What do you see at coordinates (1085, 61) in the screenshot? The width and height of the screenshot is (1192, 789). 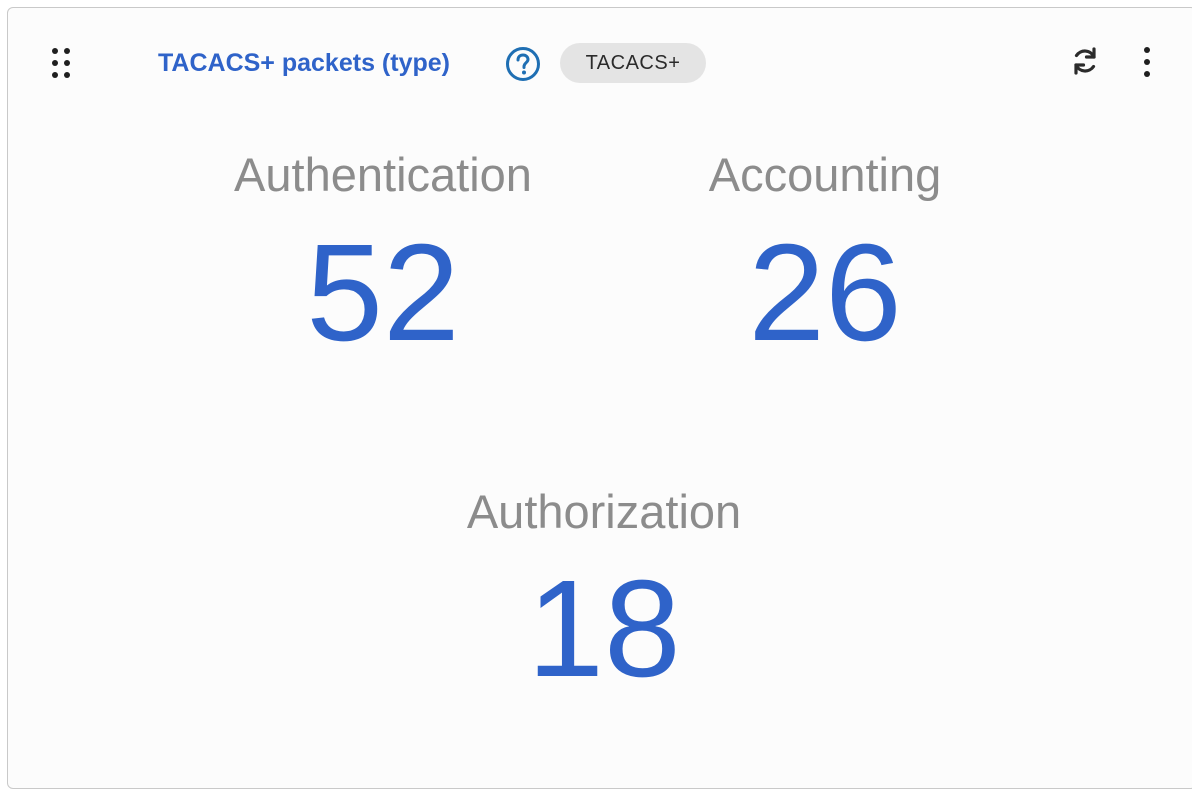 I see `refresh-icon` at bounding box center [1085, 61].